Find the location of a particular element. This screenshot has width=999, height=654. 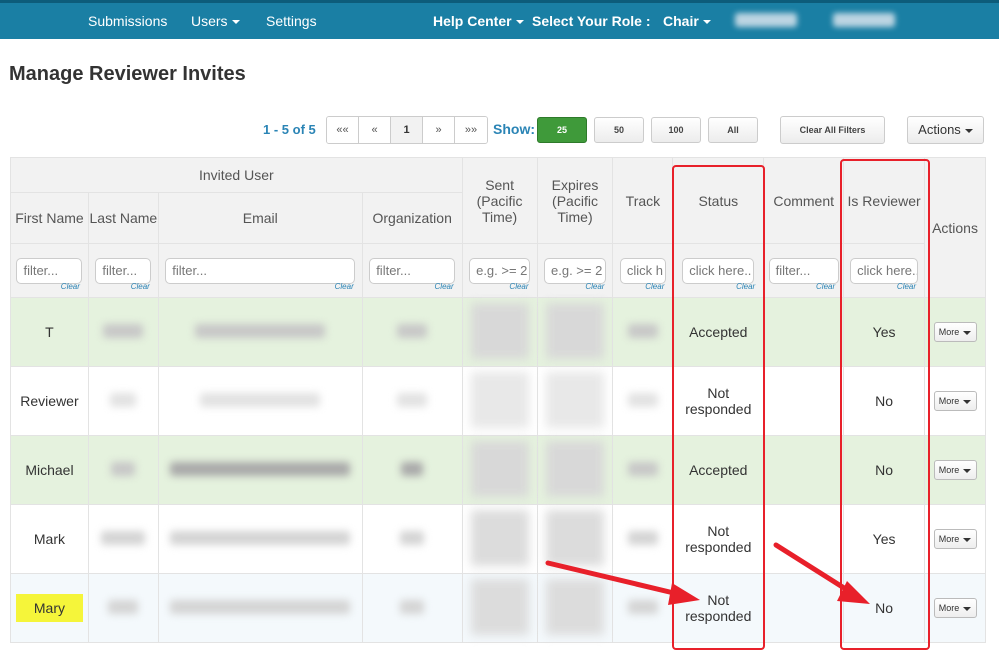

column-header-organization: Organization is located at coordinates (412, 218).